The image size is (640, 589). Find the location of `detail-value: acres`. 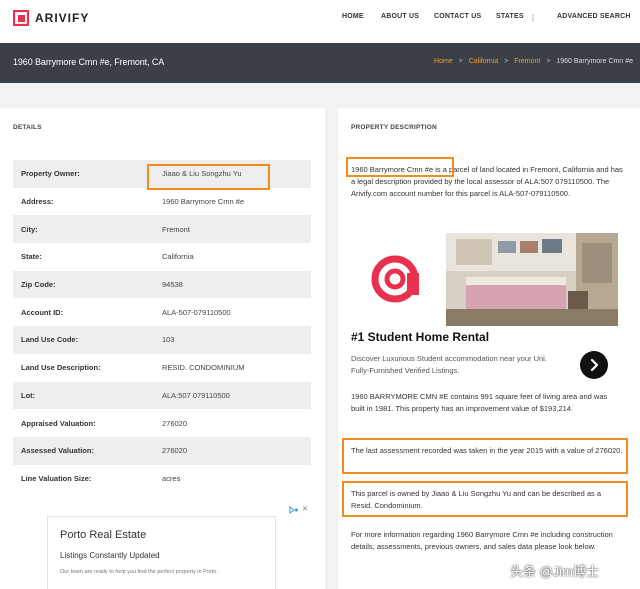

detail-value: acres is located at coordinates (171, 478).